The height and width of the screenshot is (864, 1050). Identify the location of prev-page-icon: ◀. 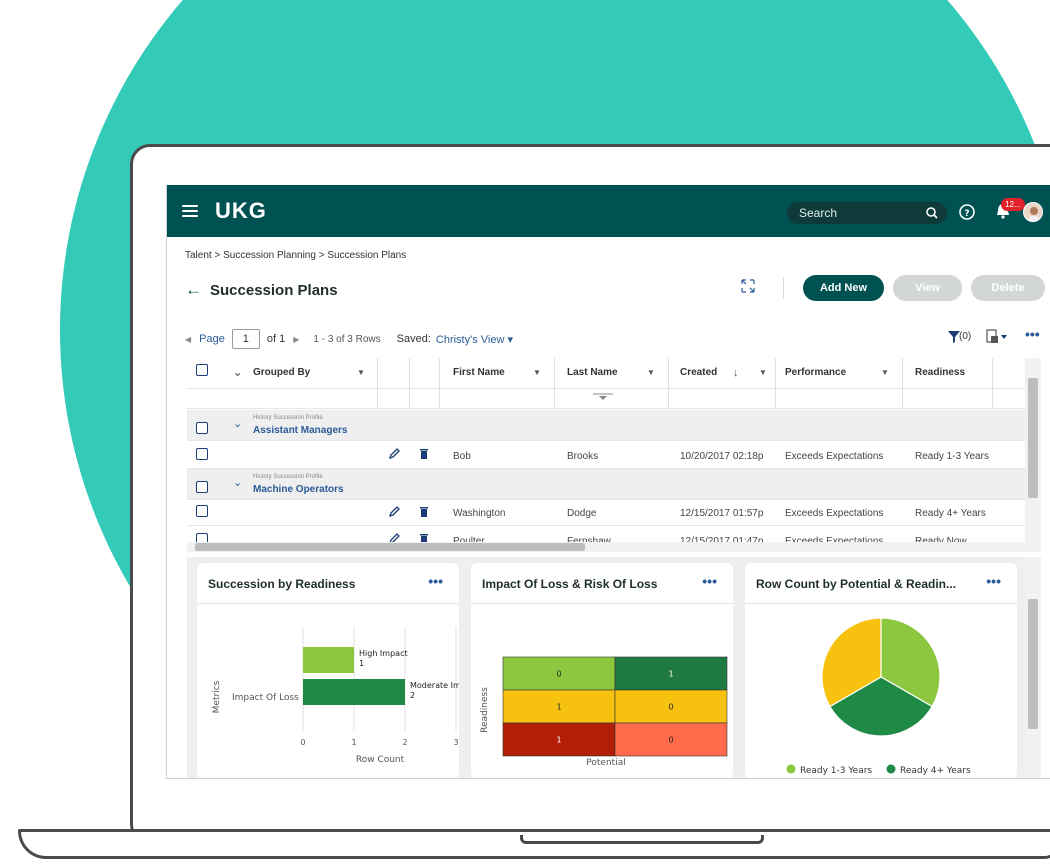
(188, 339).